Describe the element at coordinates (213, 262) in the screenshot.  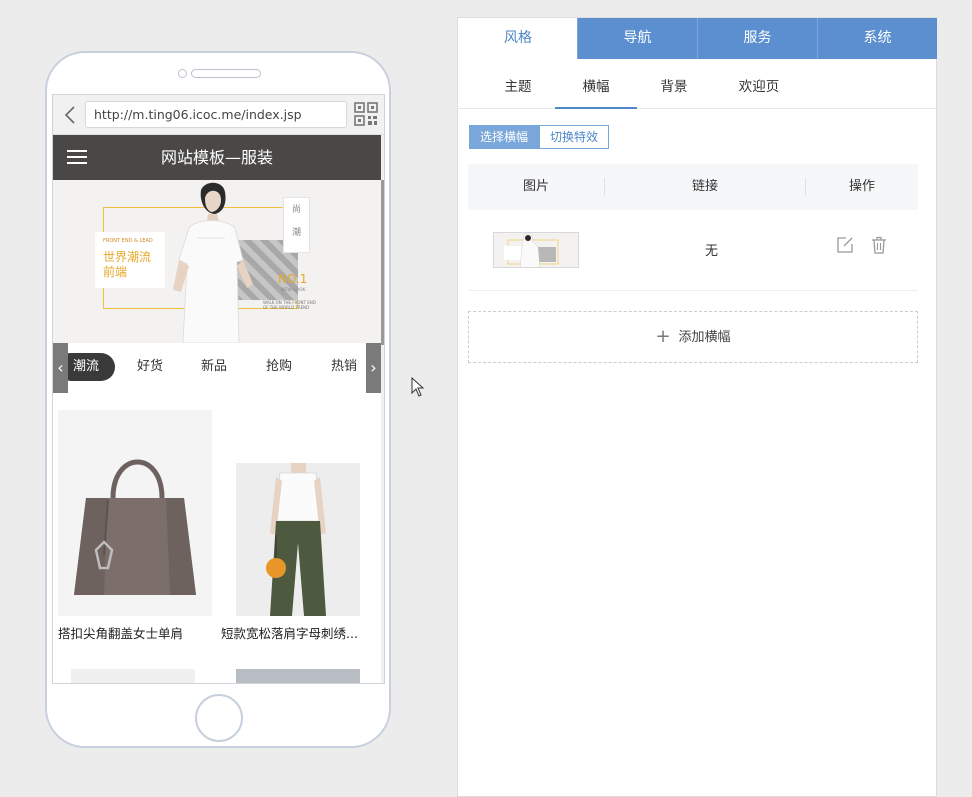
I see `banner-model-image` at that location.